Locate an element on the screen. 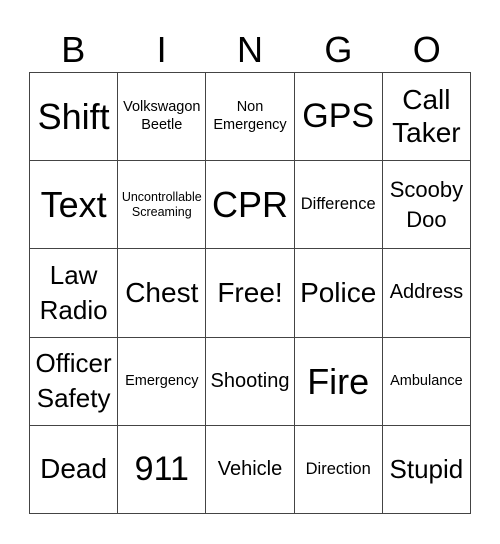  header-letter-i: I is located at coordinates (161, 49).